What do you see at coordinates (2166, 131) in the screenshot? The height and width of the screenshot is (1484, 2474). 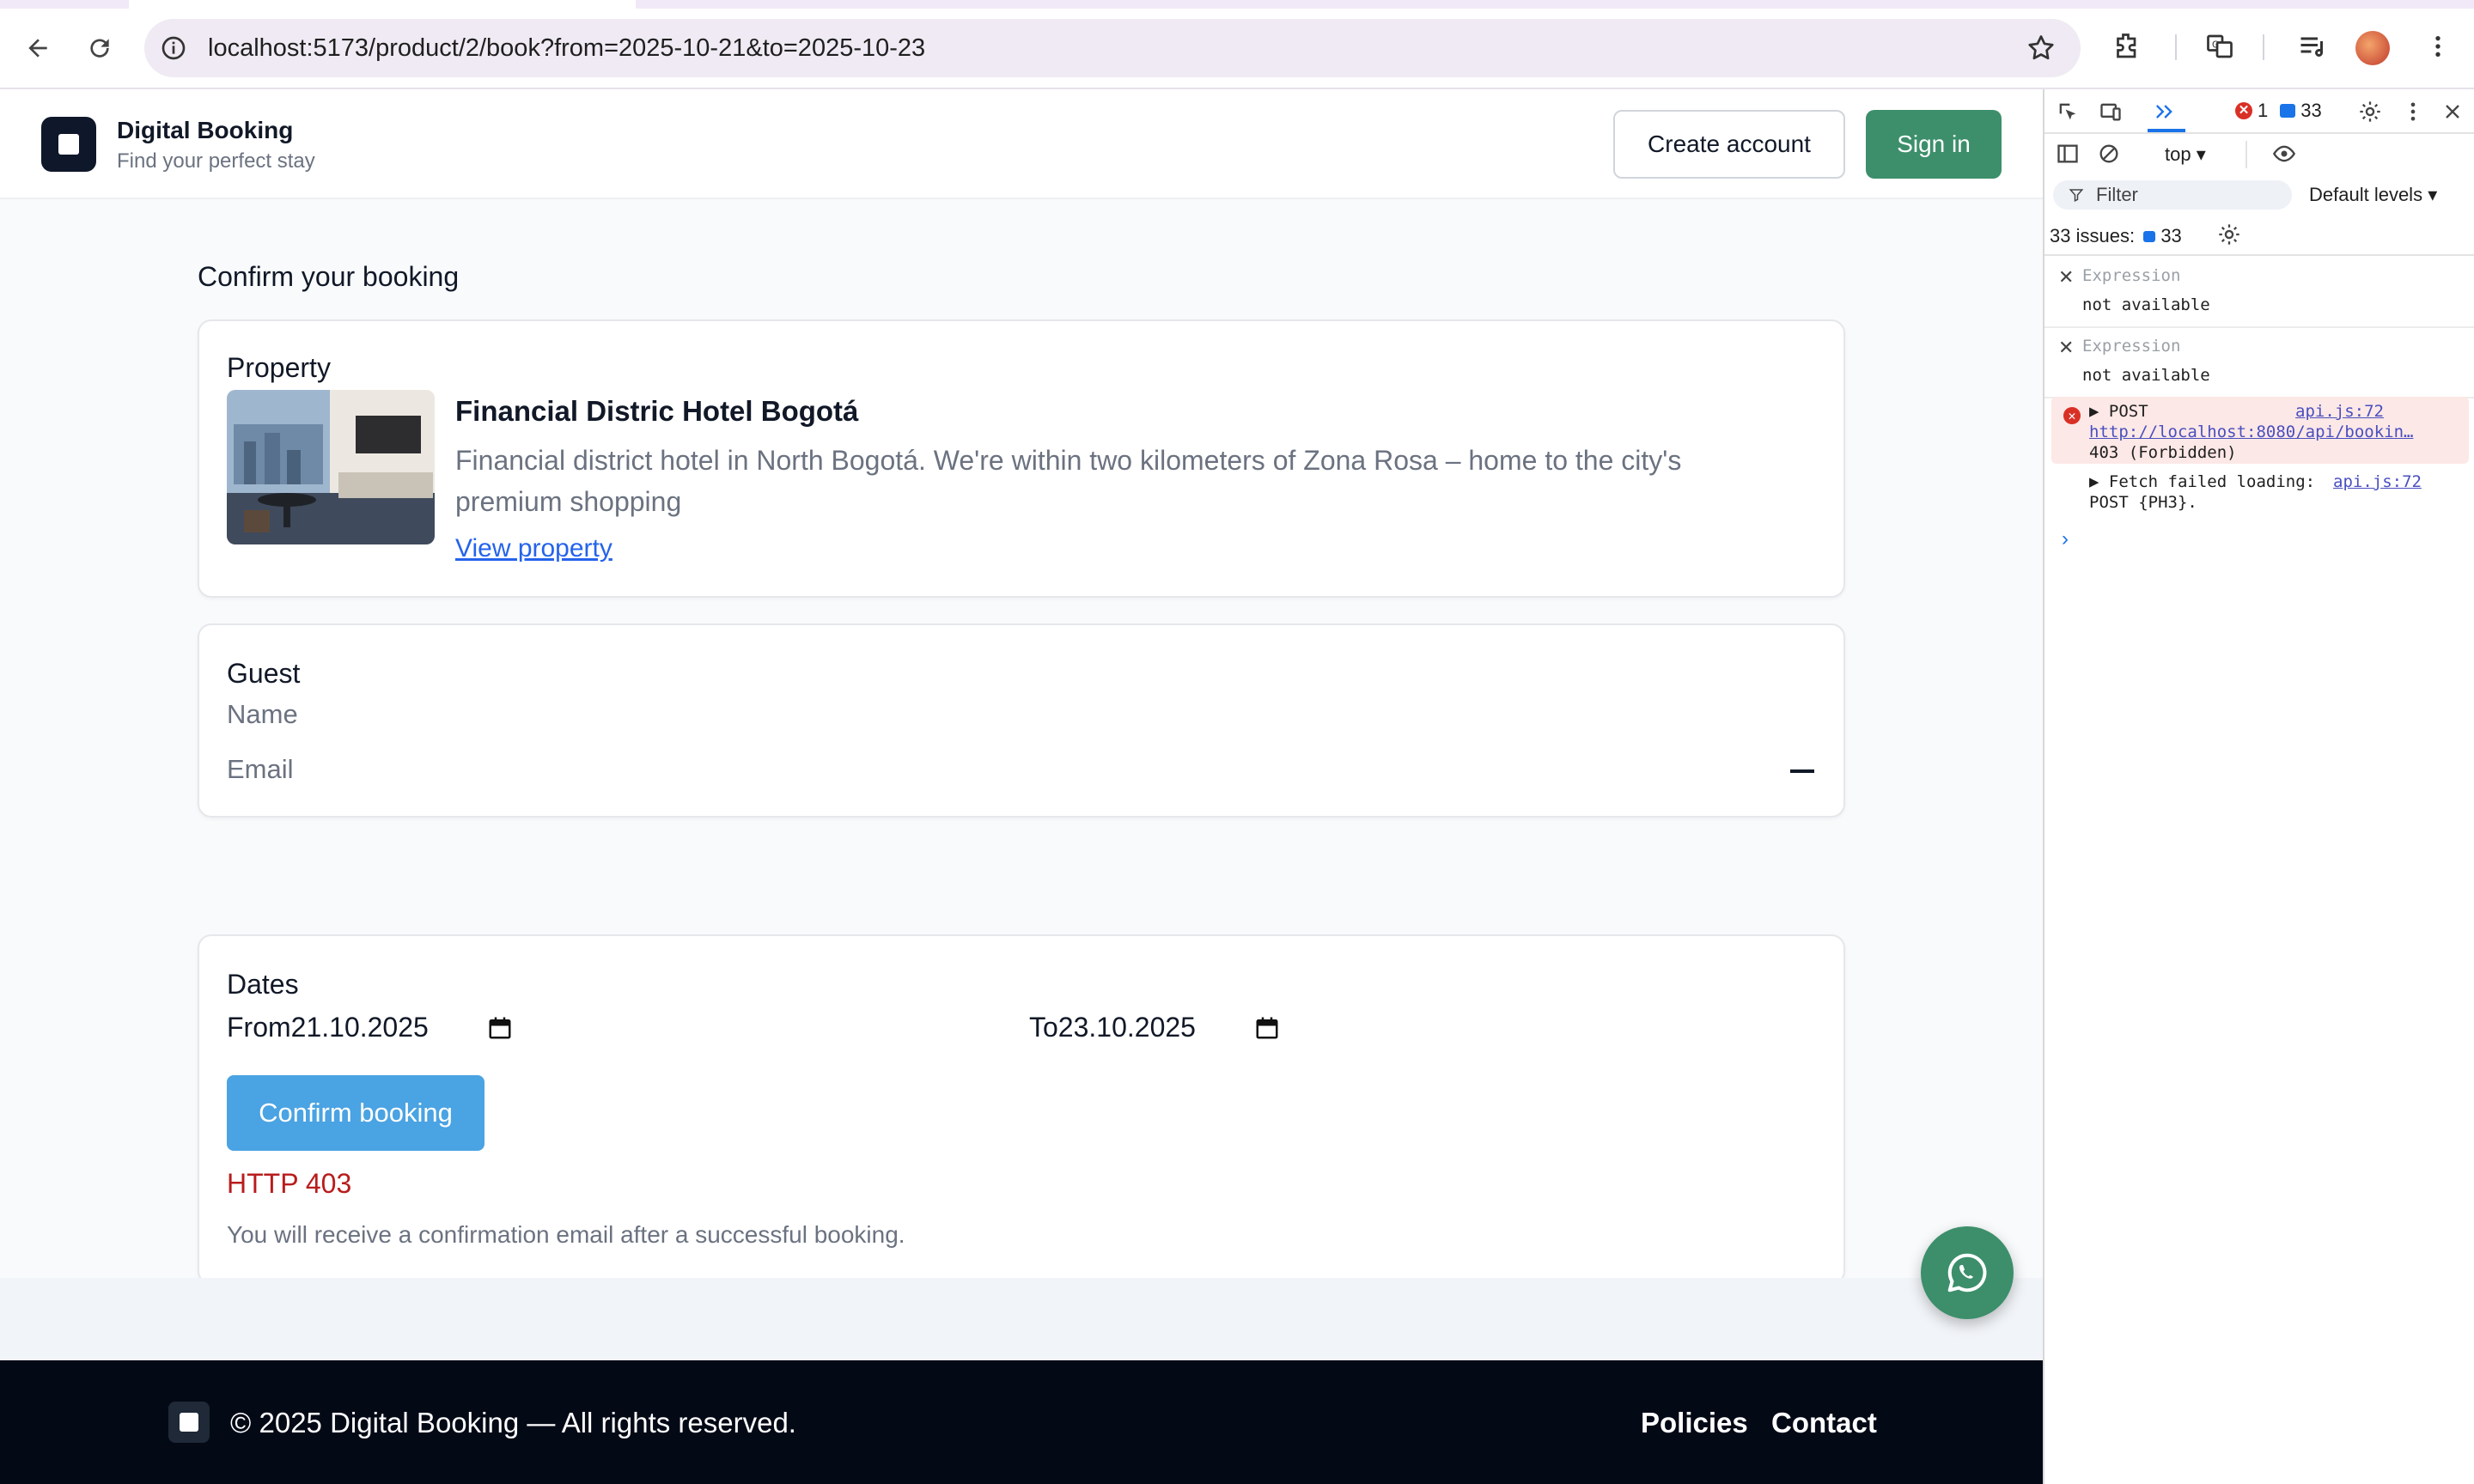 I see `active-tab-indicator` at bounding box center [2166, 131].